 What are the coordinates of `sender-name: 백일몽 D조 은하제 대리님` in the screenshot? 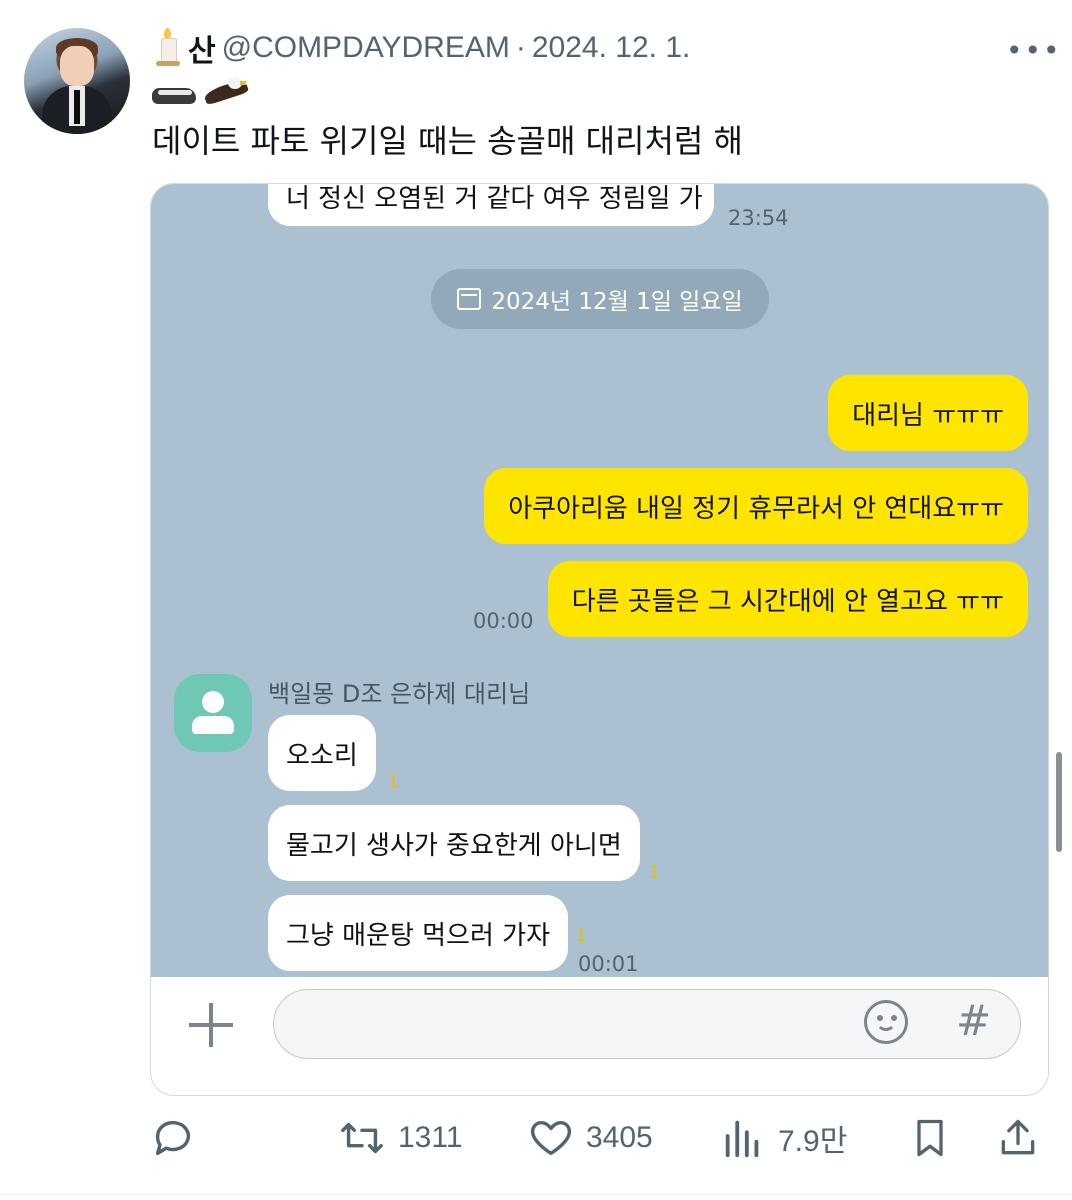 It's located at (399, 694).